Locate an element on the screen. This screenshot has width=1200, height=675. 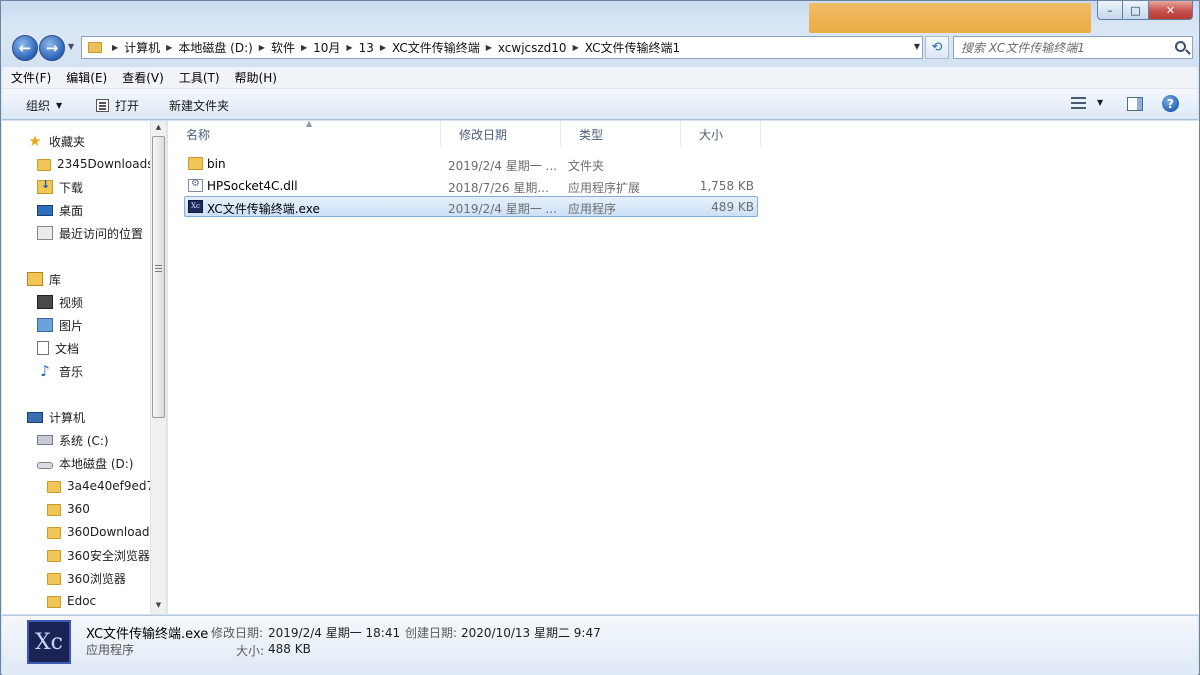
sidebar-item-favorites: ★ 收藏夹 is located at coordinates (56, 141).